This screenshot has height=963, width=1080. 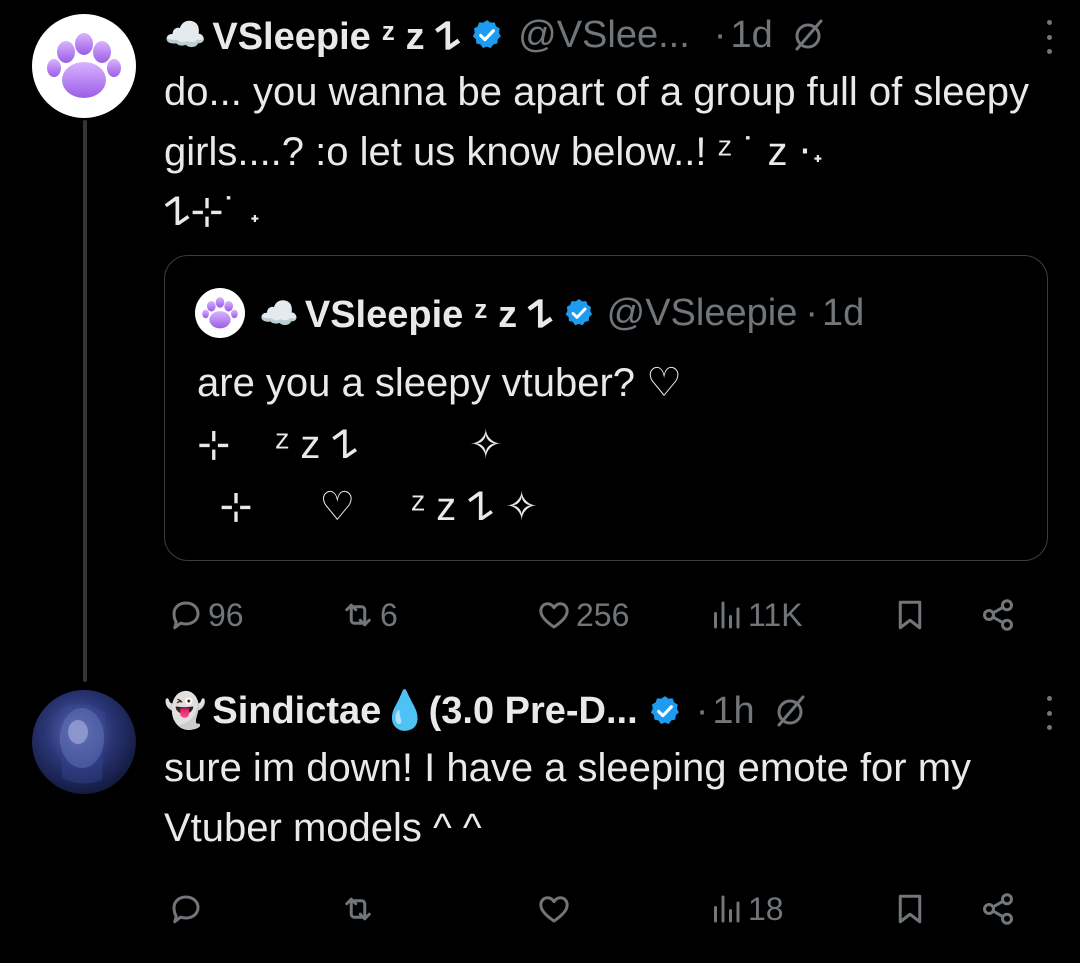 I want to click on reply-count: 96, so click(x=226, y=614).